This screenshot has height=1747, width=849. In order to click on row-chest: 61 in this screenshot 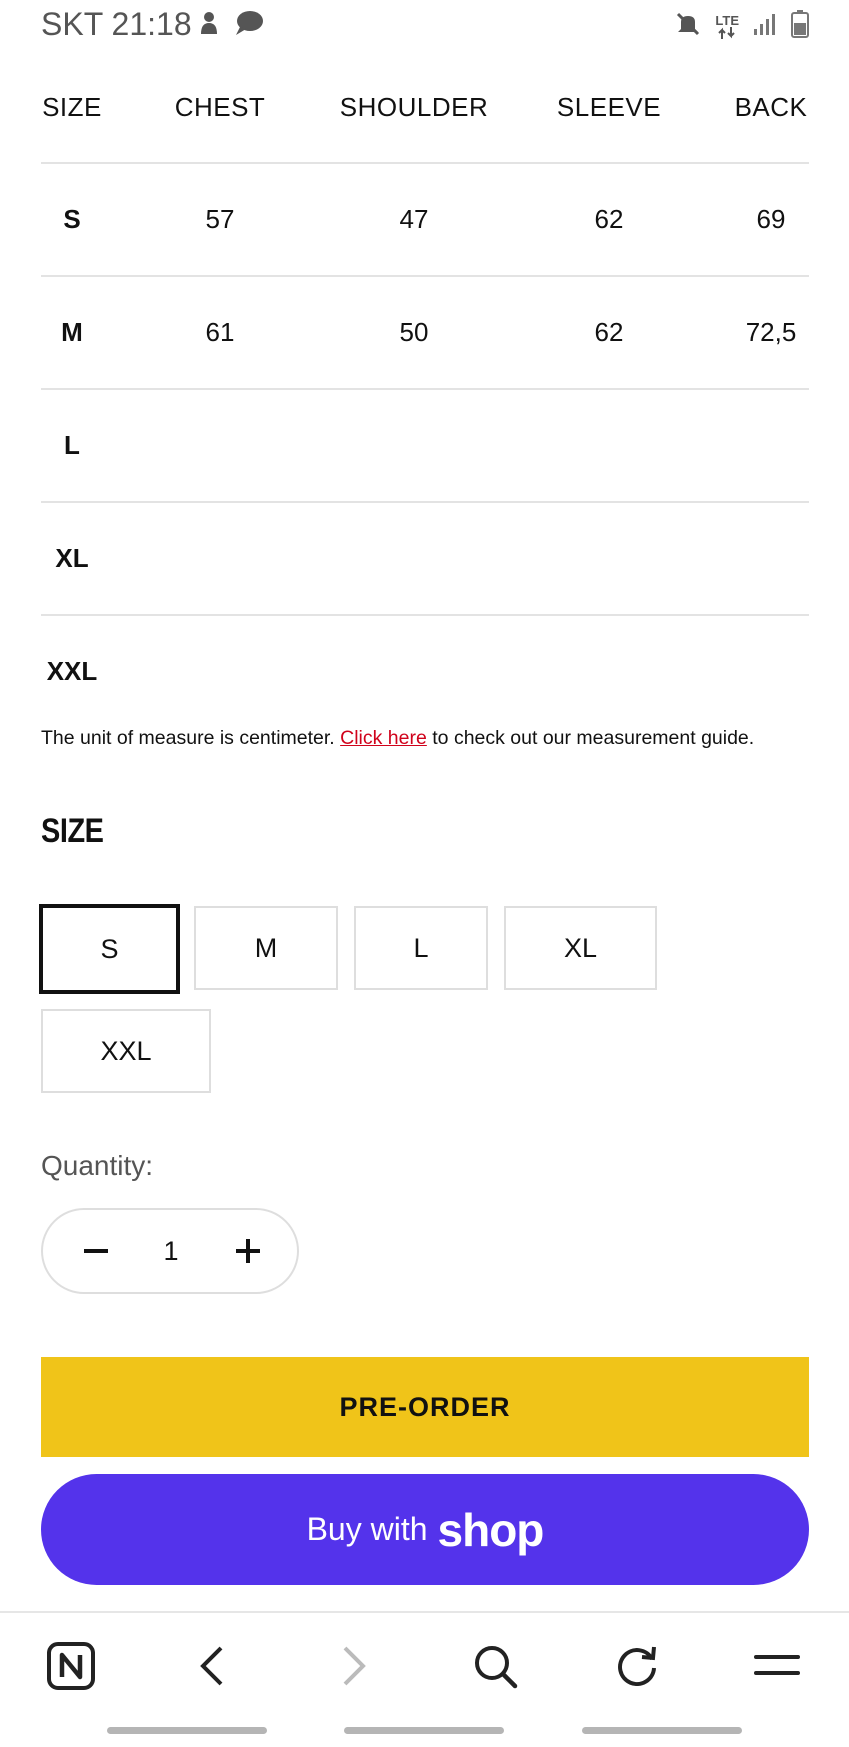, I will do `click(220, 332)`.